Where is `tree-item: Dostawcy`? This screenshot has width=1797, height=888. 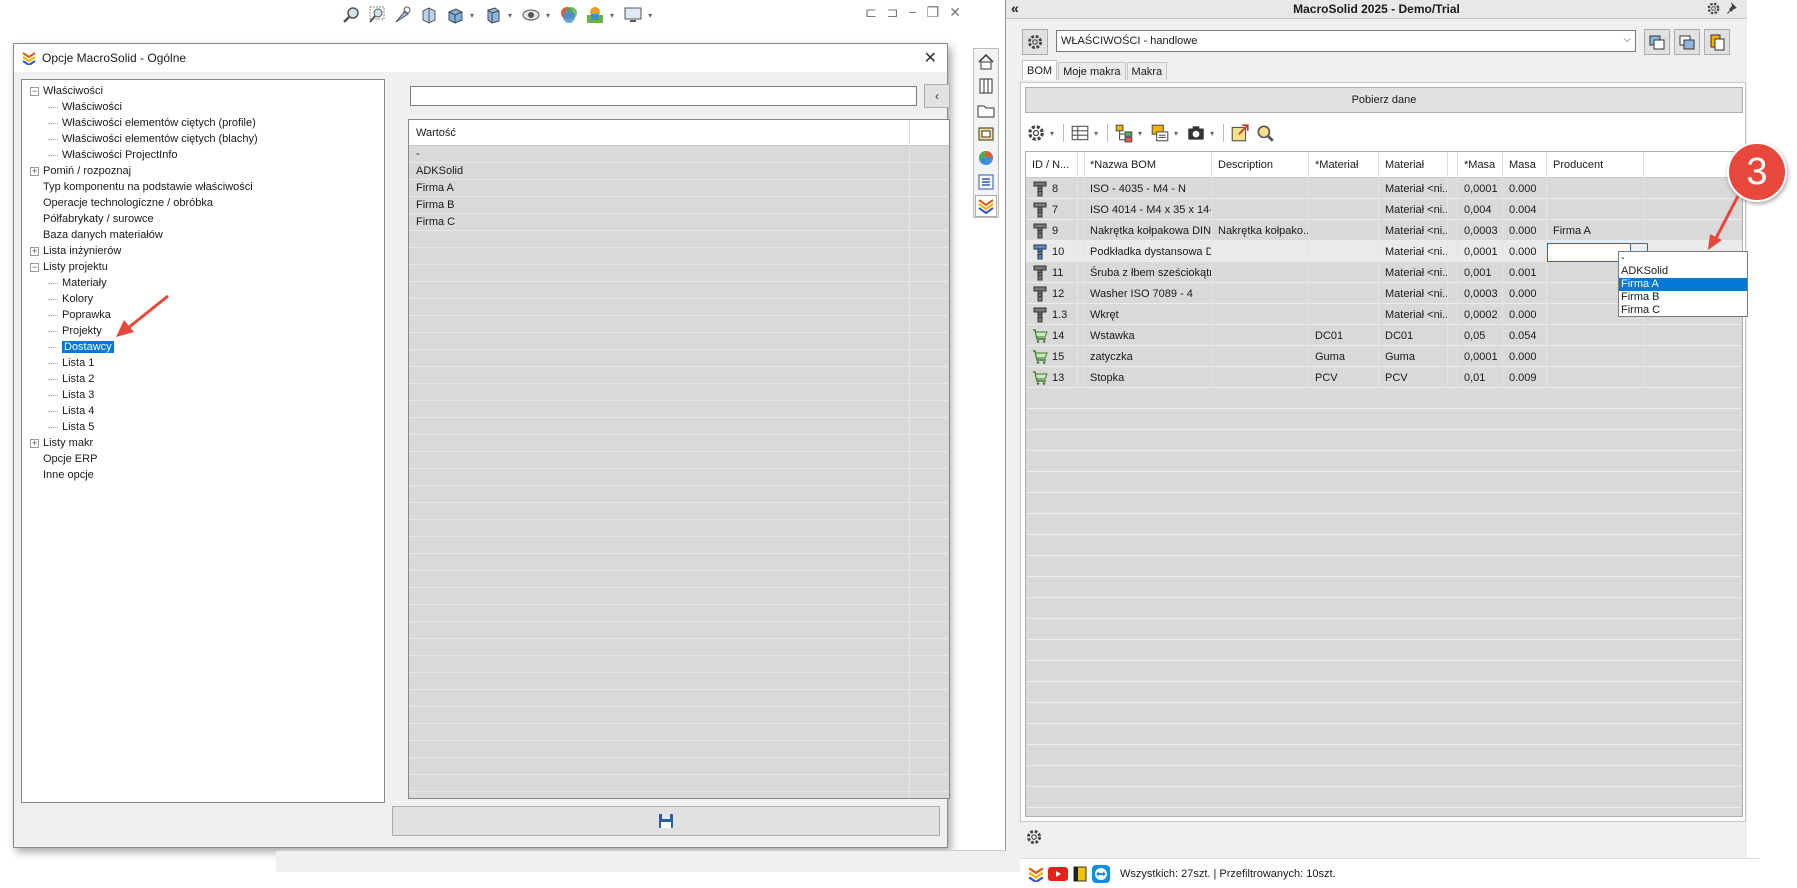 tree-item: Dostawcy is located at coordinates (203, 347).